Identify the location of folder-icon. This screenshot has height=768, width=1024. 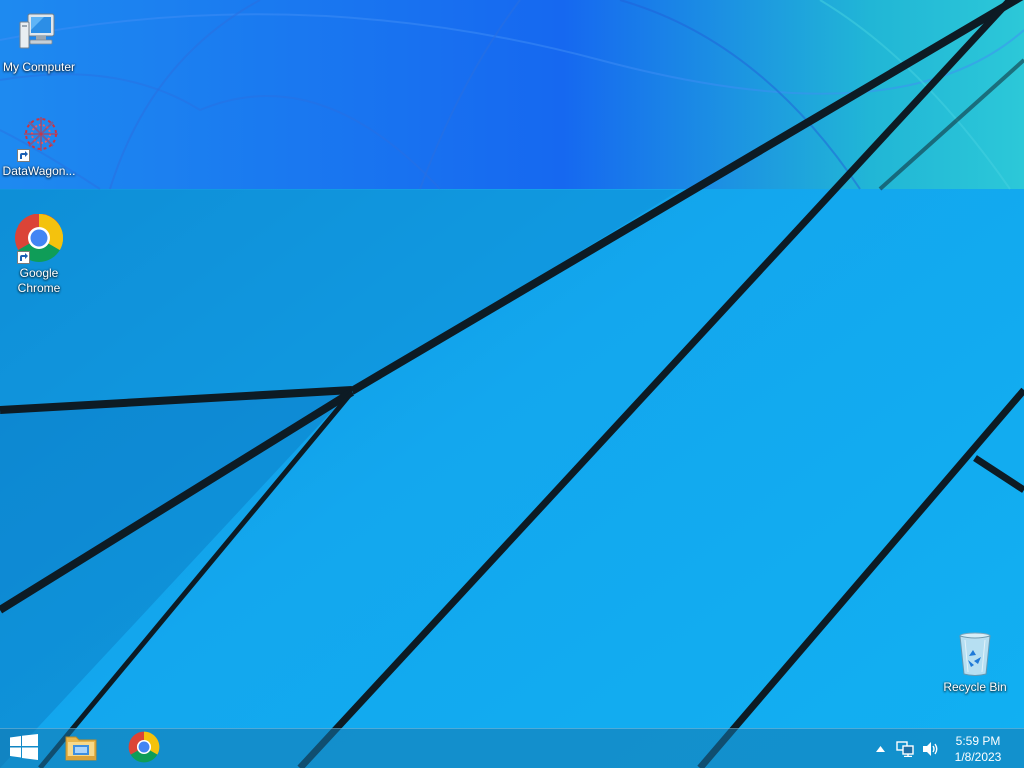
(81, 749).